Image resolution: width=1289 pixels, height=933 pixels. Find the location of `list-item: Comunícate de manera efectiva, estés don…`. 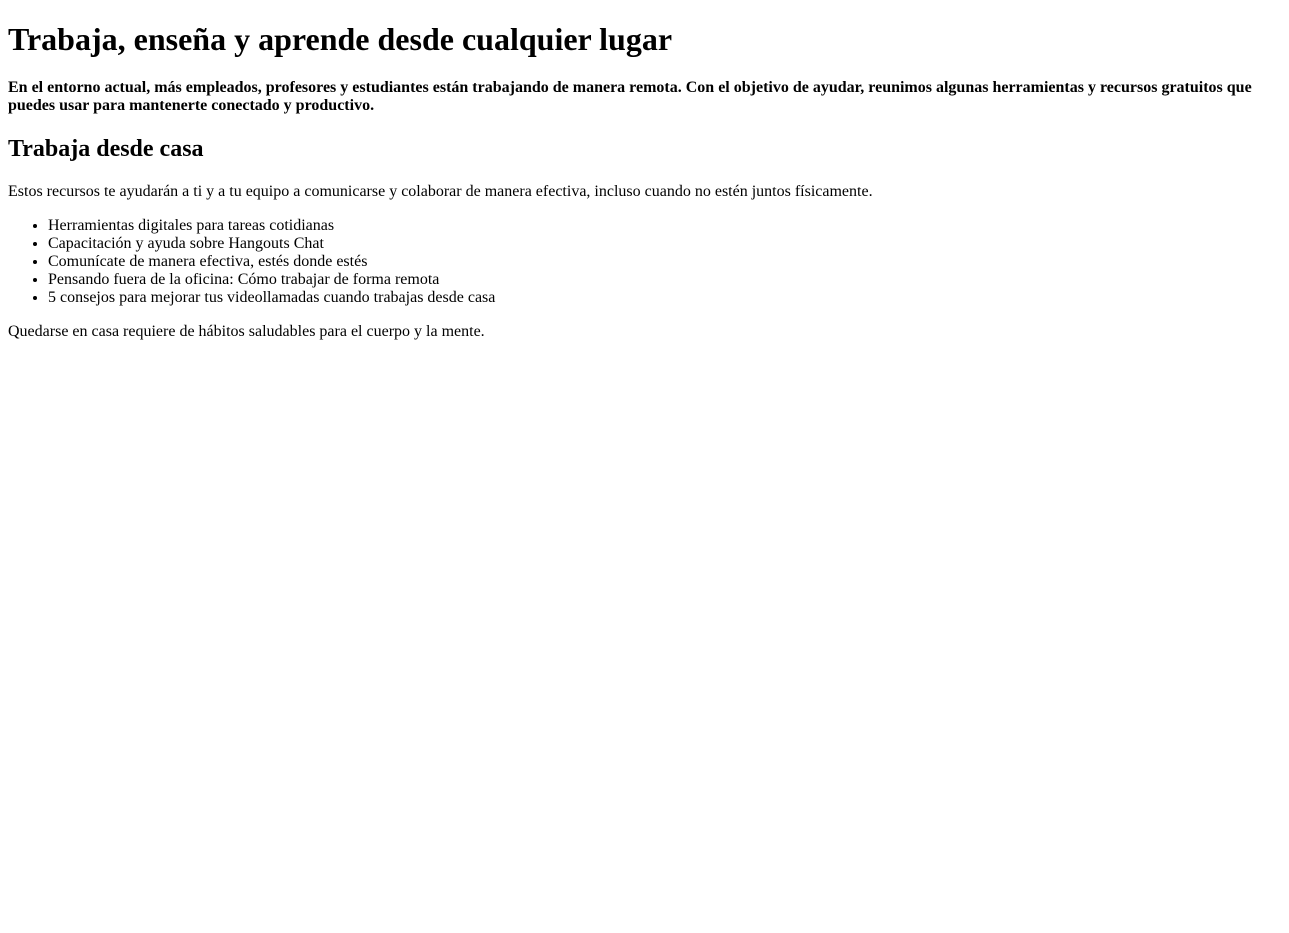

list-item: Comunícate de manera efectiva, estés don… is located at coordinates (664, 262).